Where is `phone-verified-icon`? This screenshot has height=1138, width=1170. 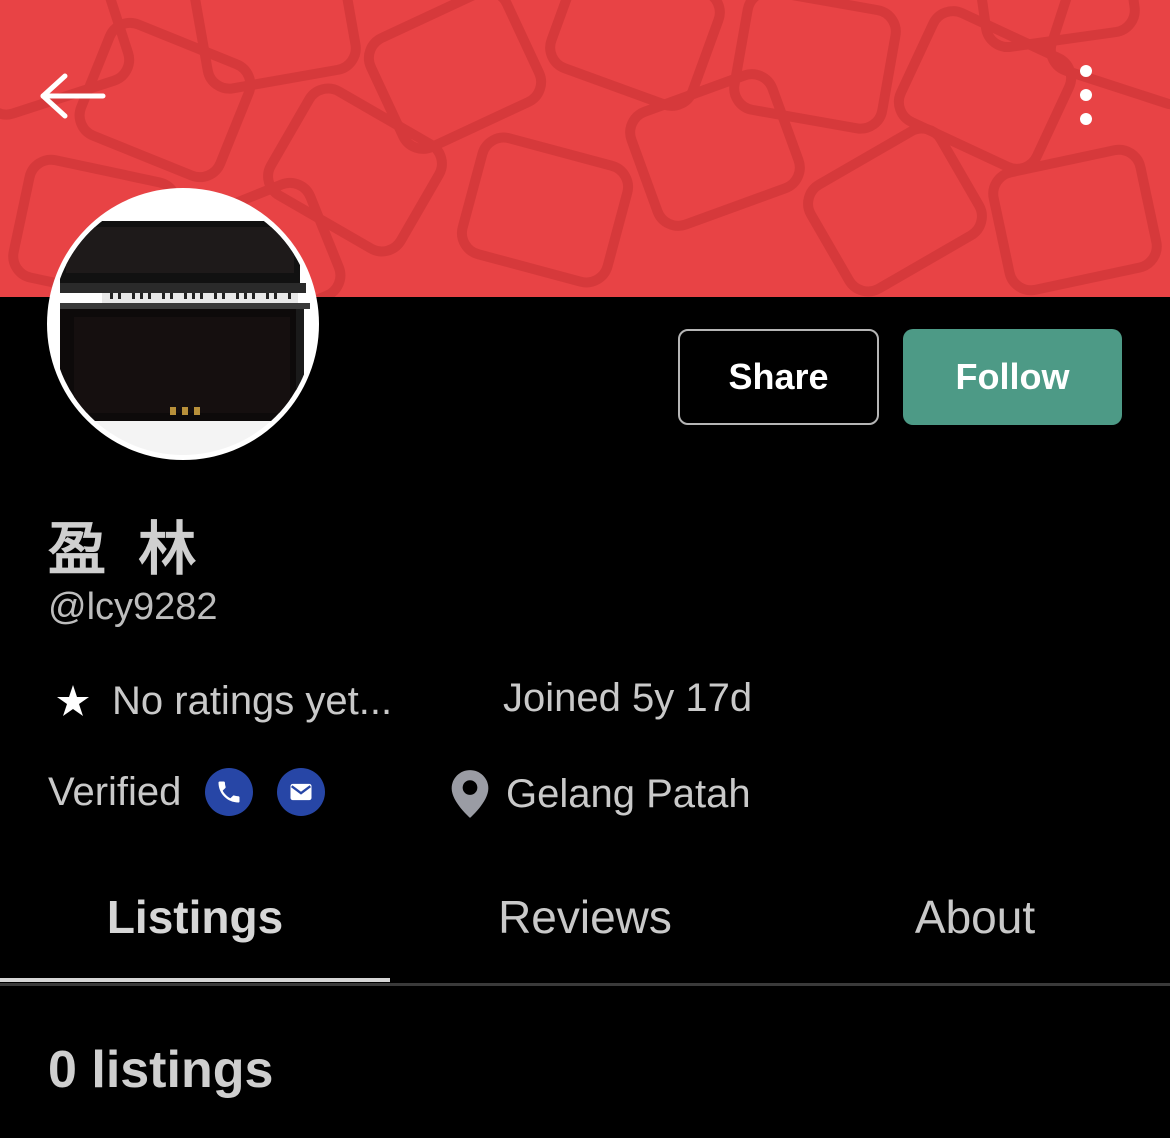
phone-verified-icon is located at coordinates (229, 792).